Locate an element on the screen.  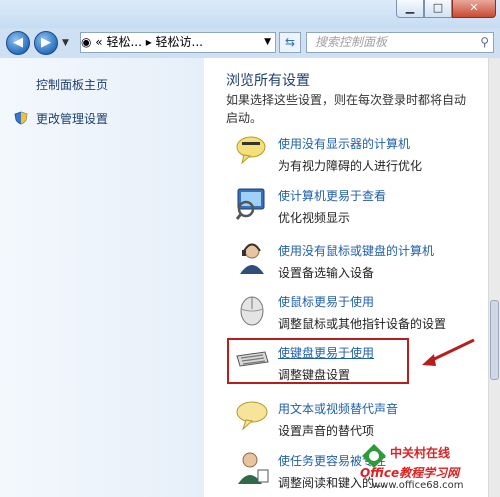
page-description: 如果选择这些设置，则在每次登录时都将自动启动。 is located at coordinates (346, 109).